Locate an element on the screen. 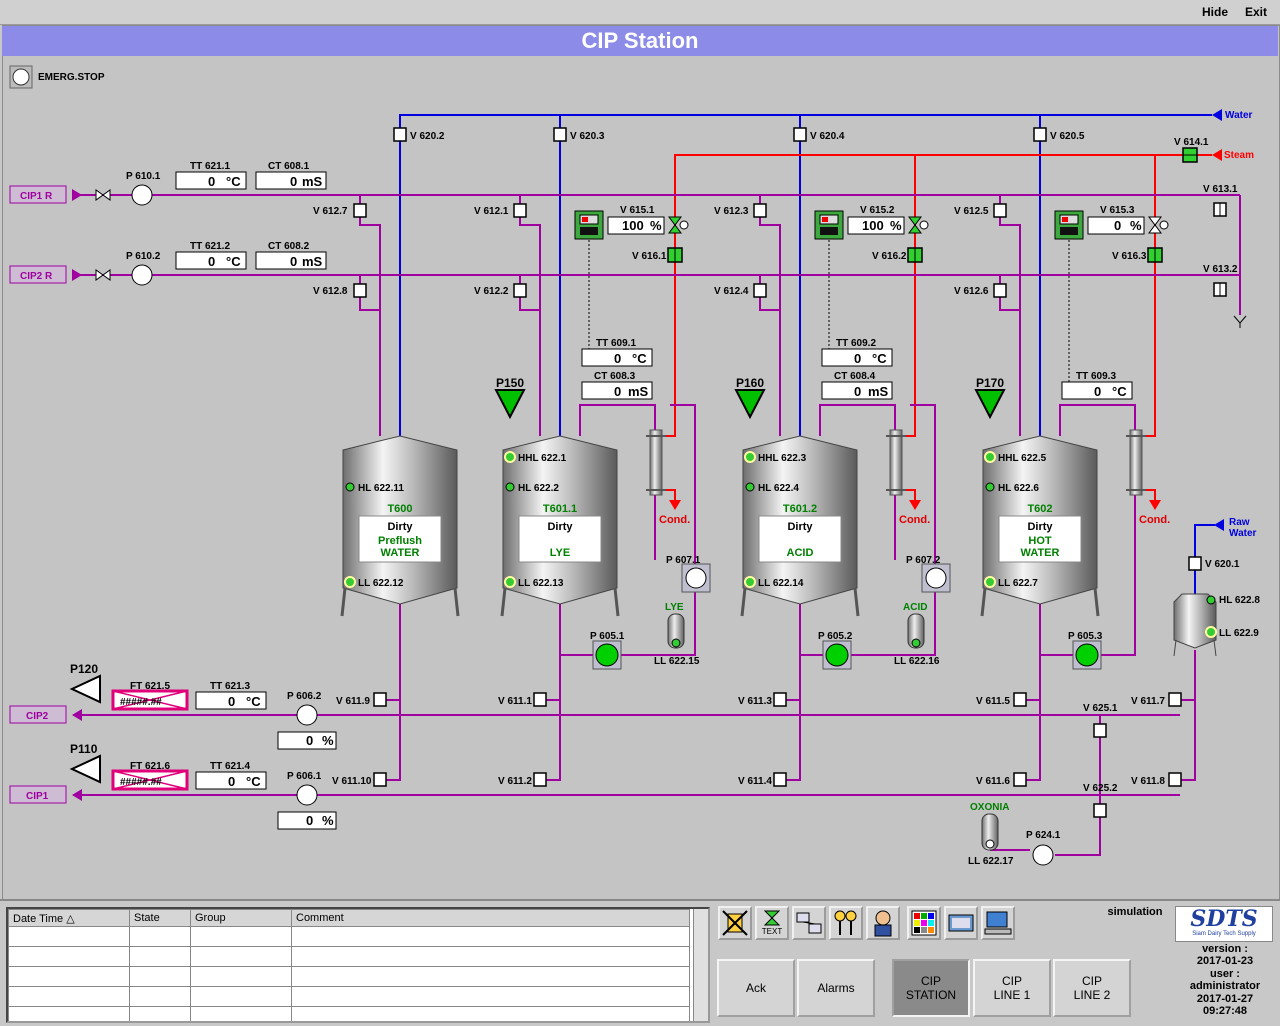 This screenshot has height=1026, width=1280. tool-disable-icon is located at coordinates (735, 923).